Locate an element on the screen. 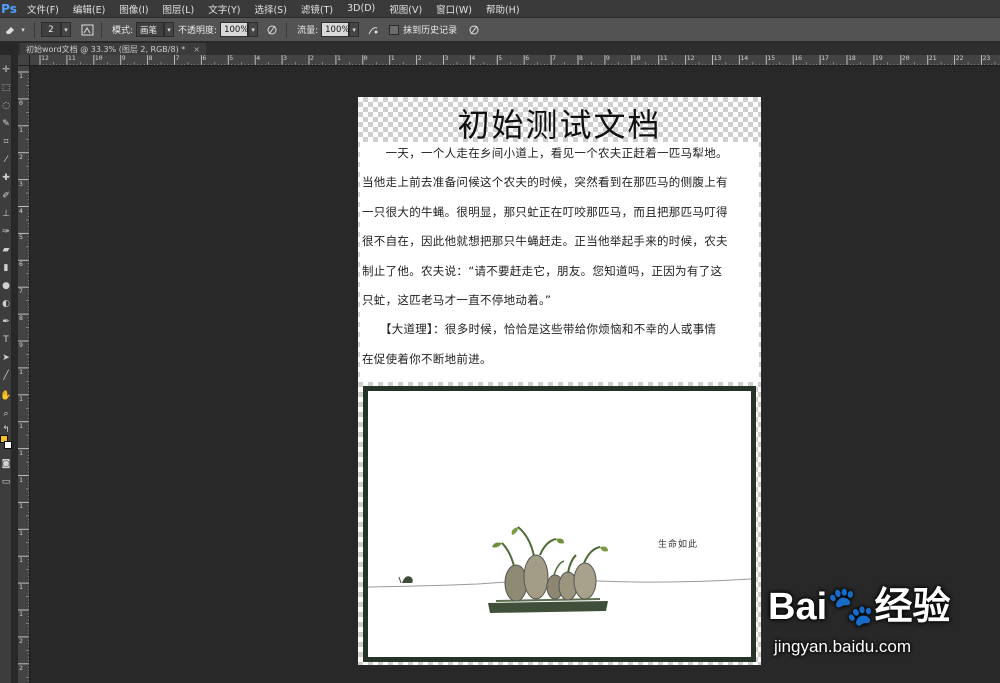 This screenshot has height=683, width=1000. line-tool-icon: ╱ is located at coordinates (6, 375).